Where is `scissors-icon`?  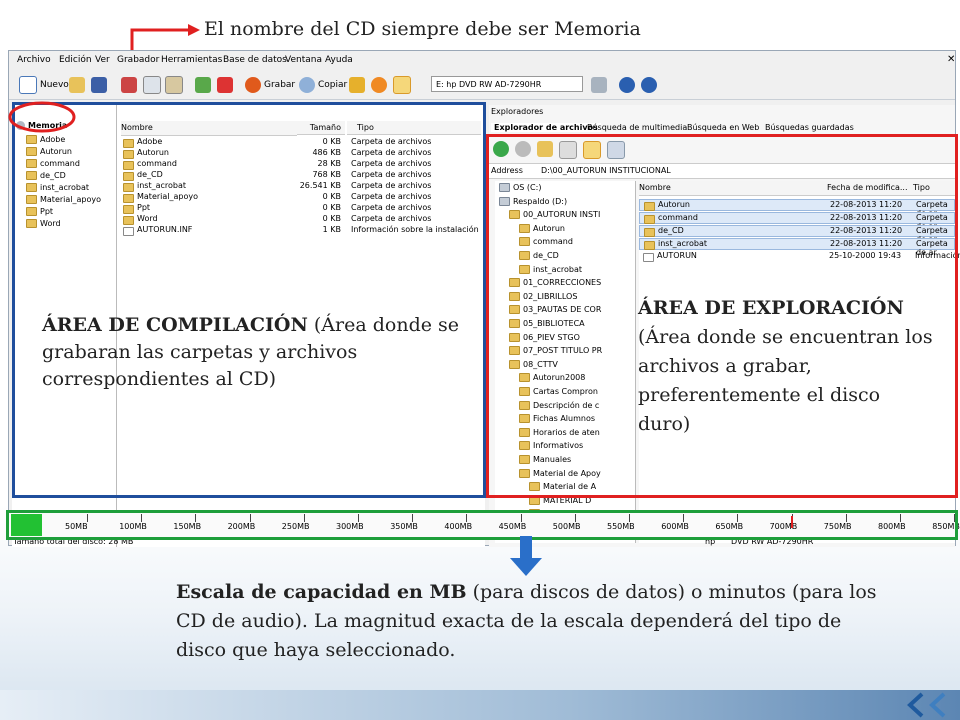 scissors-icon is located at coordinates (129, 85).